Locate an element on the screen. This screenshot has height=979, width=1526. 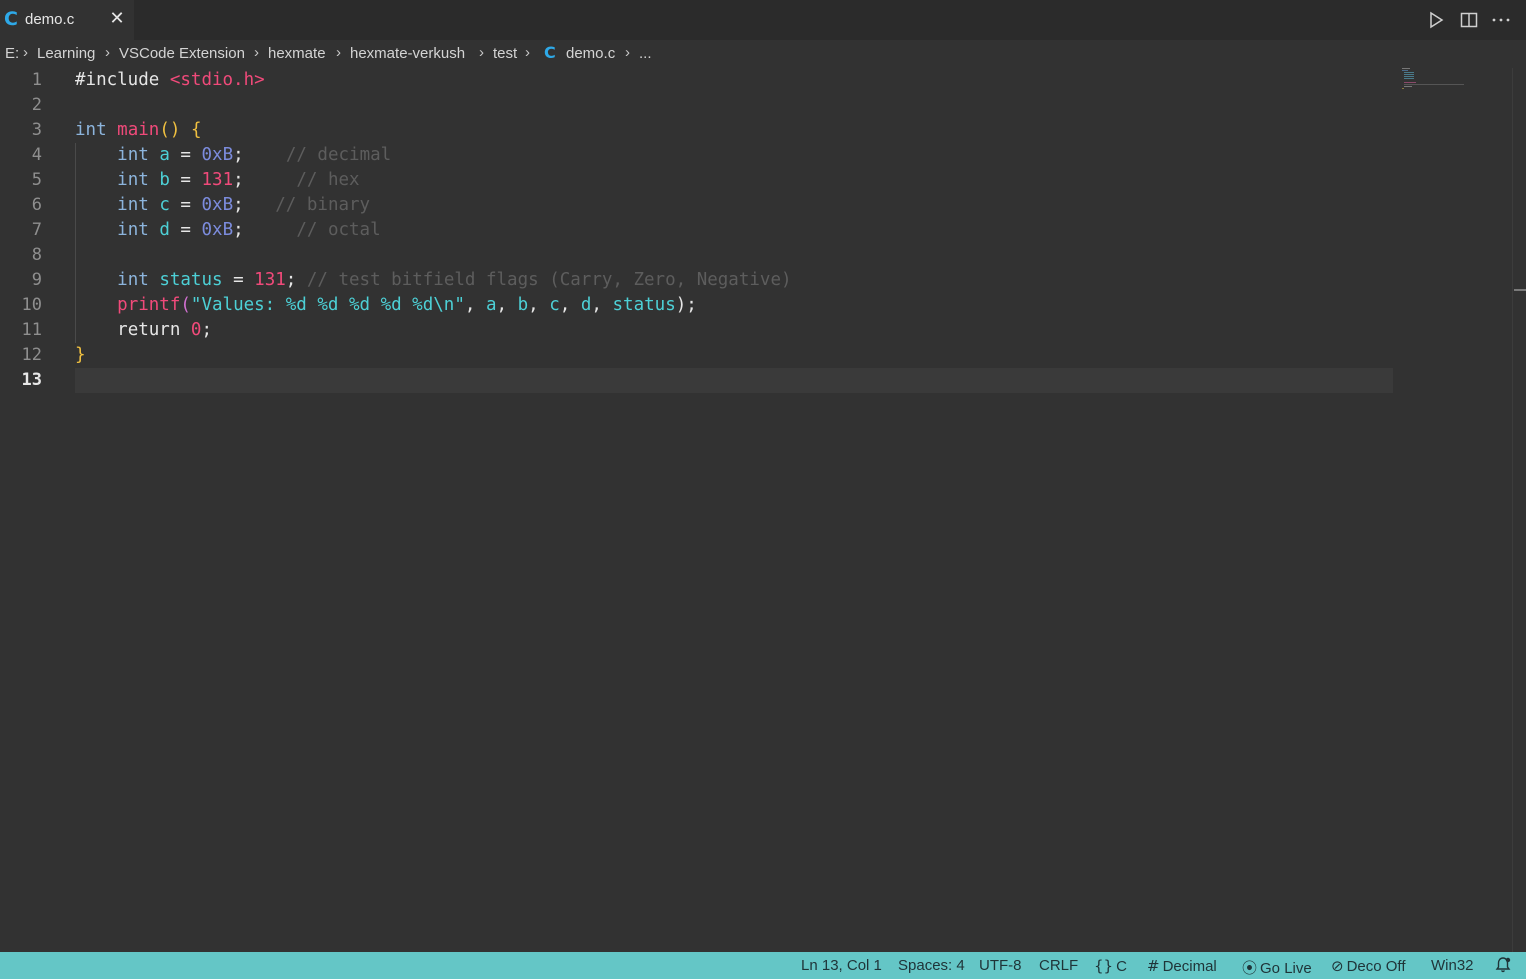
line-number: 10 is located at coordinates (31, 305).